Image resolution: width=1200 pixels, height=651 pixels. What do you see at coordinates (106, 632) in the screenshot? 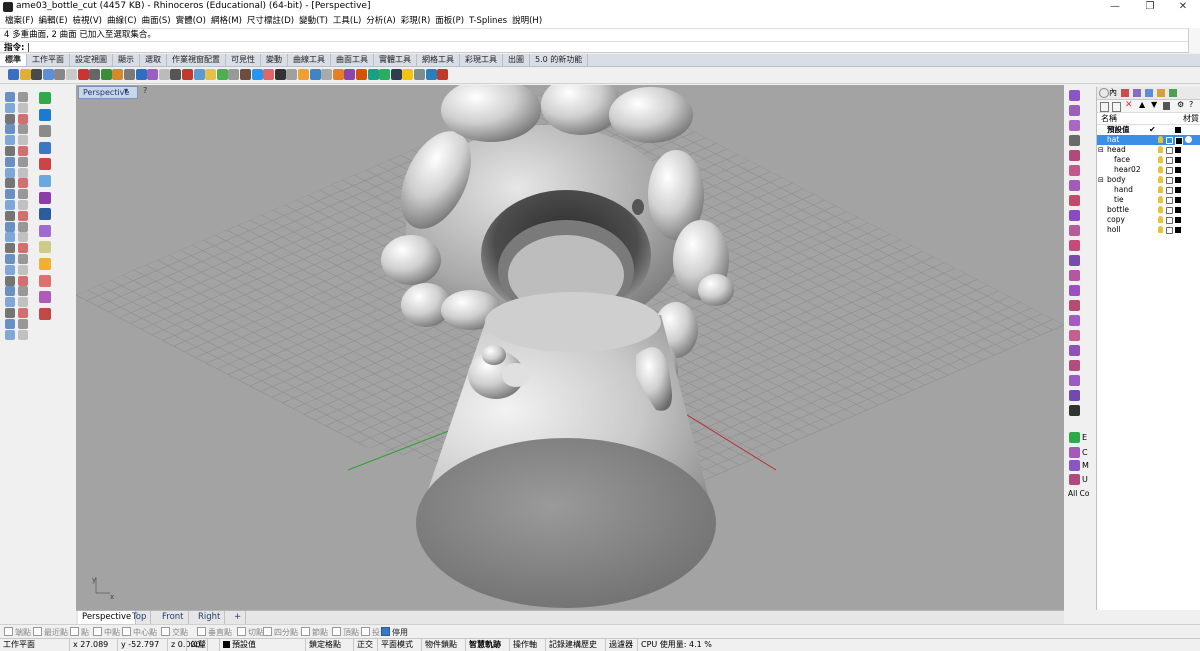
I see `osnap-3: 中點` at bounding box center [106, 632].